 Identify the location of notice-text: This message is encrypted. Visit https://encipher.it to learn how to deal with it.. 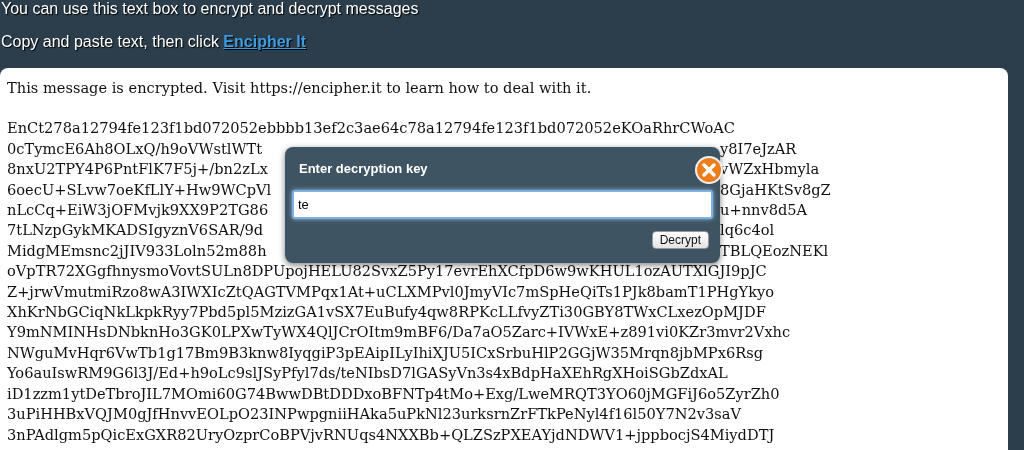
(300, 88).